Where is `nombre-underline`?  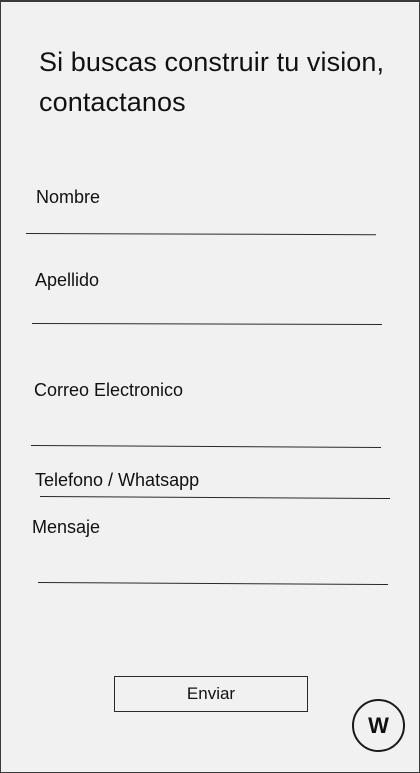
nombre-underline is located at coordinates (200, 234).